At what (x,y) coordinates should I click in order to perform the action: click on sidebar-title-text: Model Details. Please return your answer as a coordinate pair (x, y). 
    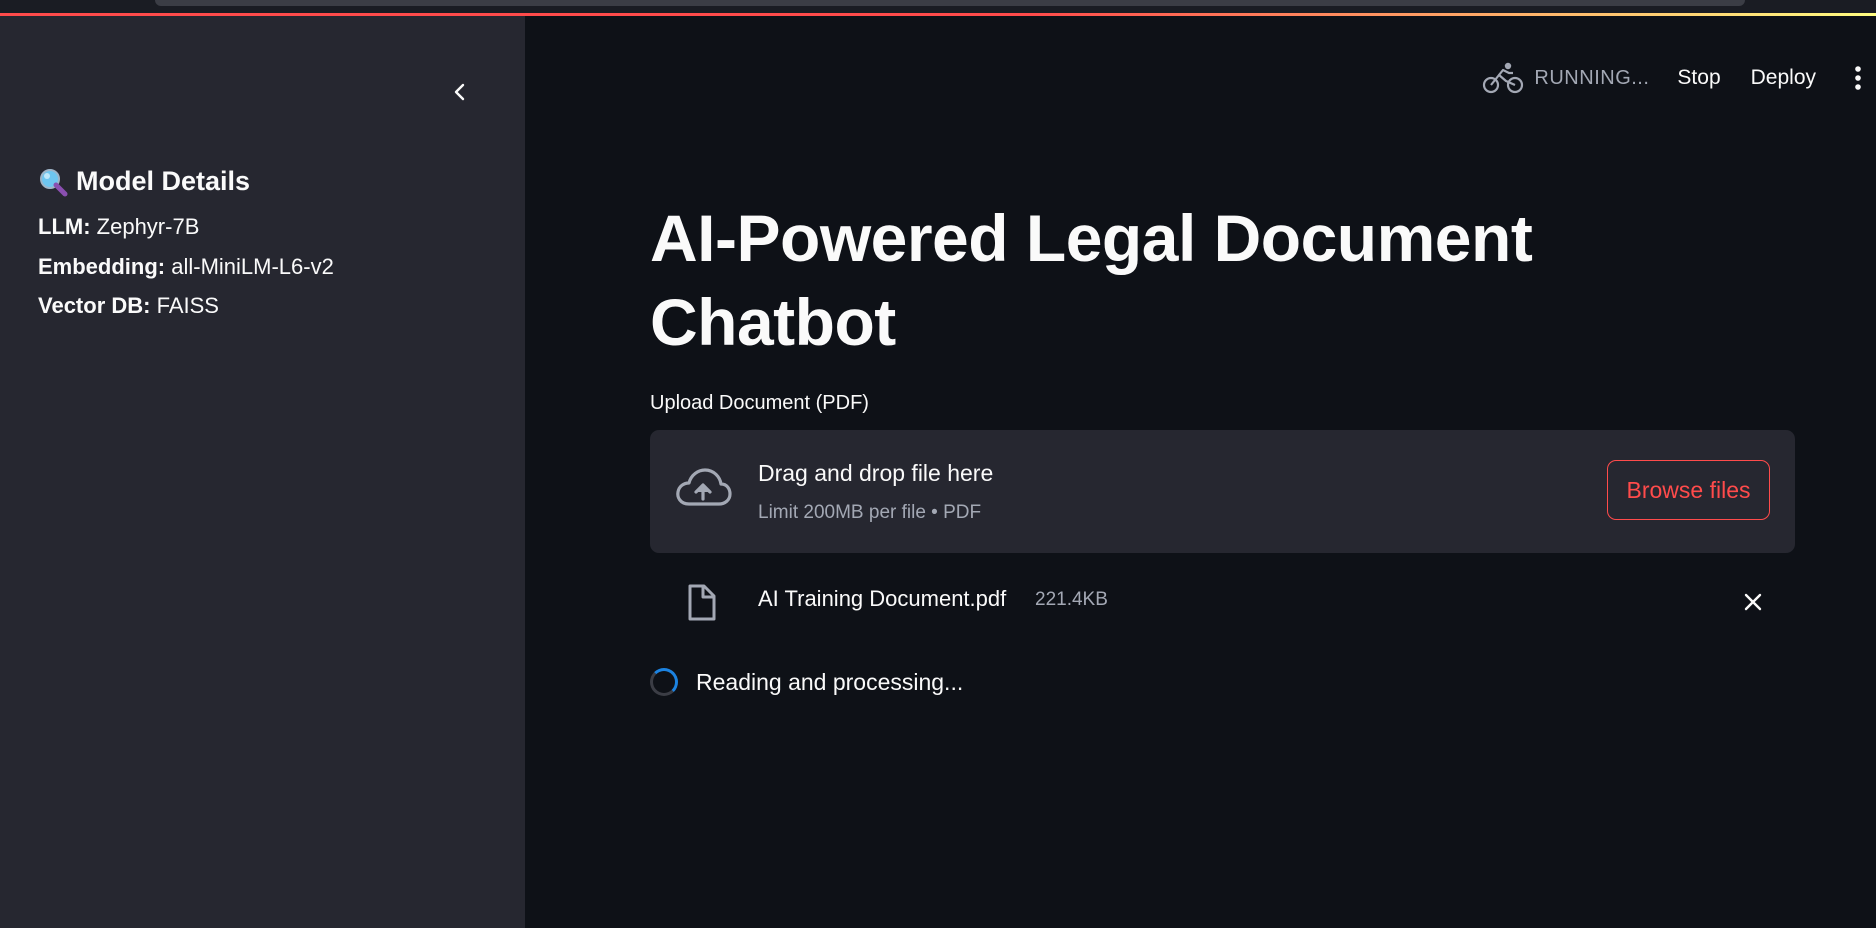
    Looking at the image, I should click on (163, 181).